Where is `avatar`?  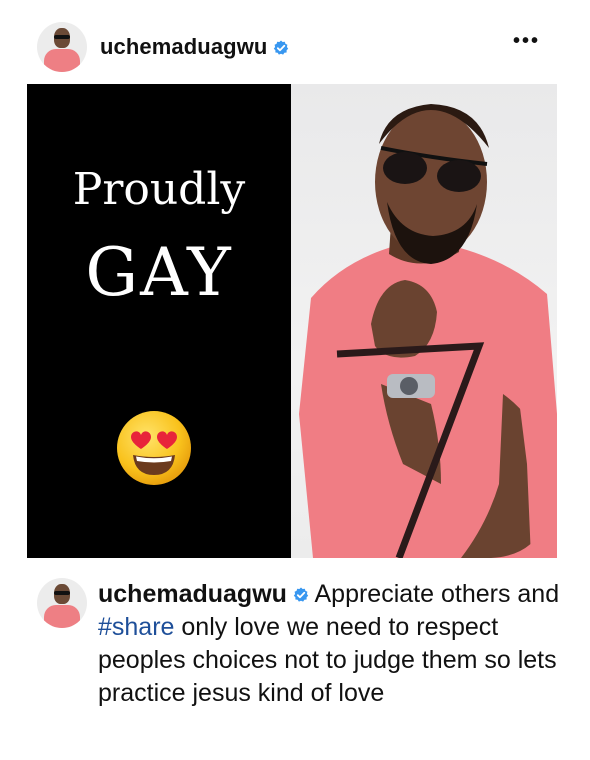 avatar is located at coordinates (62, 47).